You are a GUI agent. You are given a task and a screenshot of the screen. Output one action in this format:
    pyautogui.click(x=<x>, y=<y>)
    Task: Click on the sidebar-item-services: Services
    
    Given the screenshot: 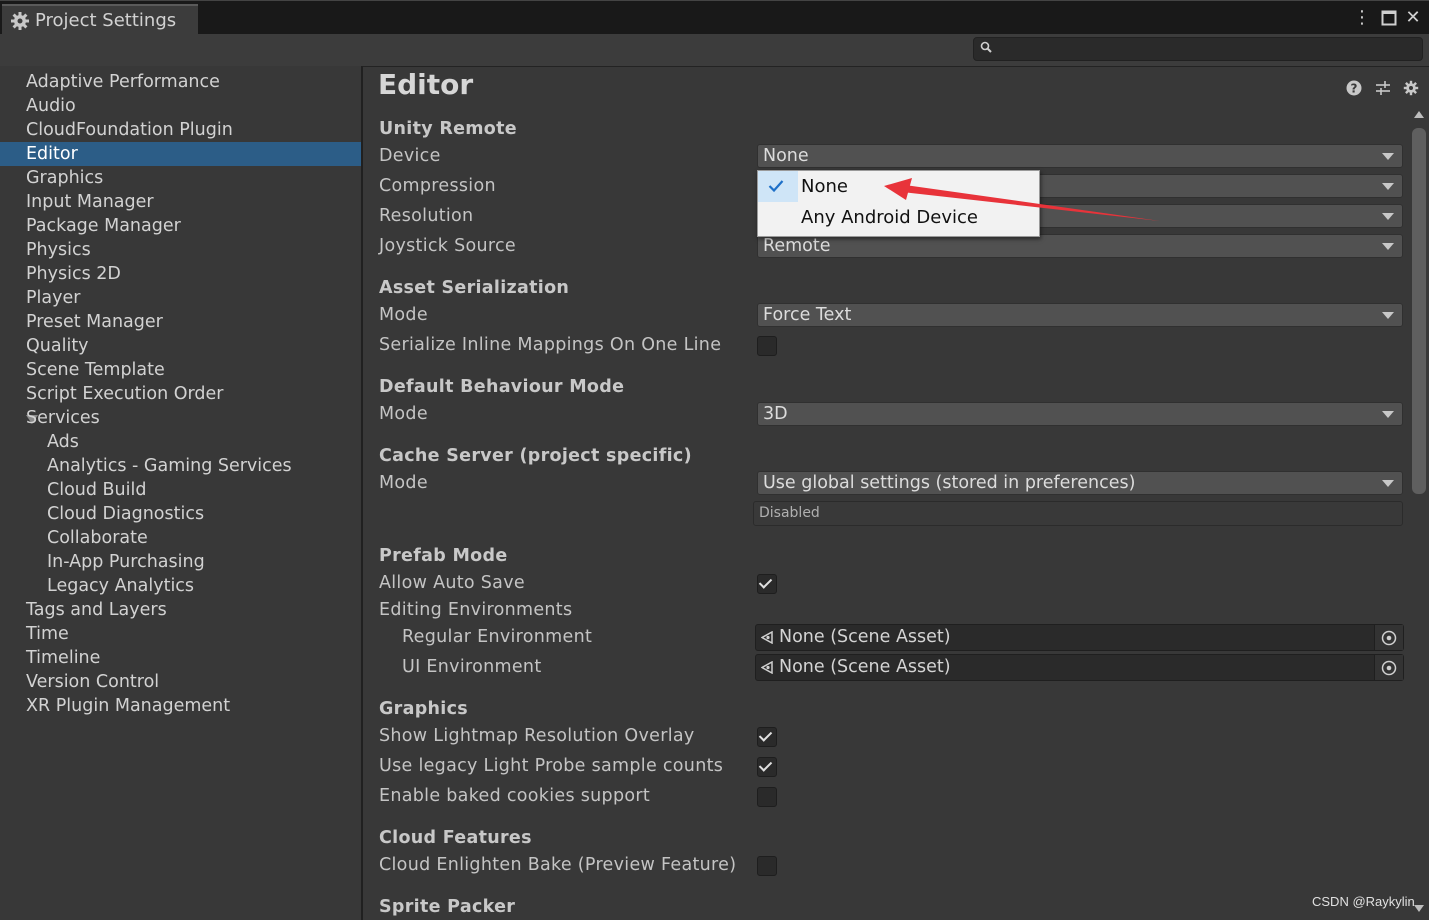 What is the action you would take?
    pyautogui.click(x=180, y=418)
    